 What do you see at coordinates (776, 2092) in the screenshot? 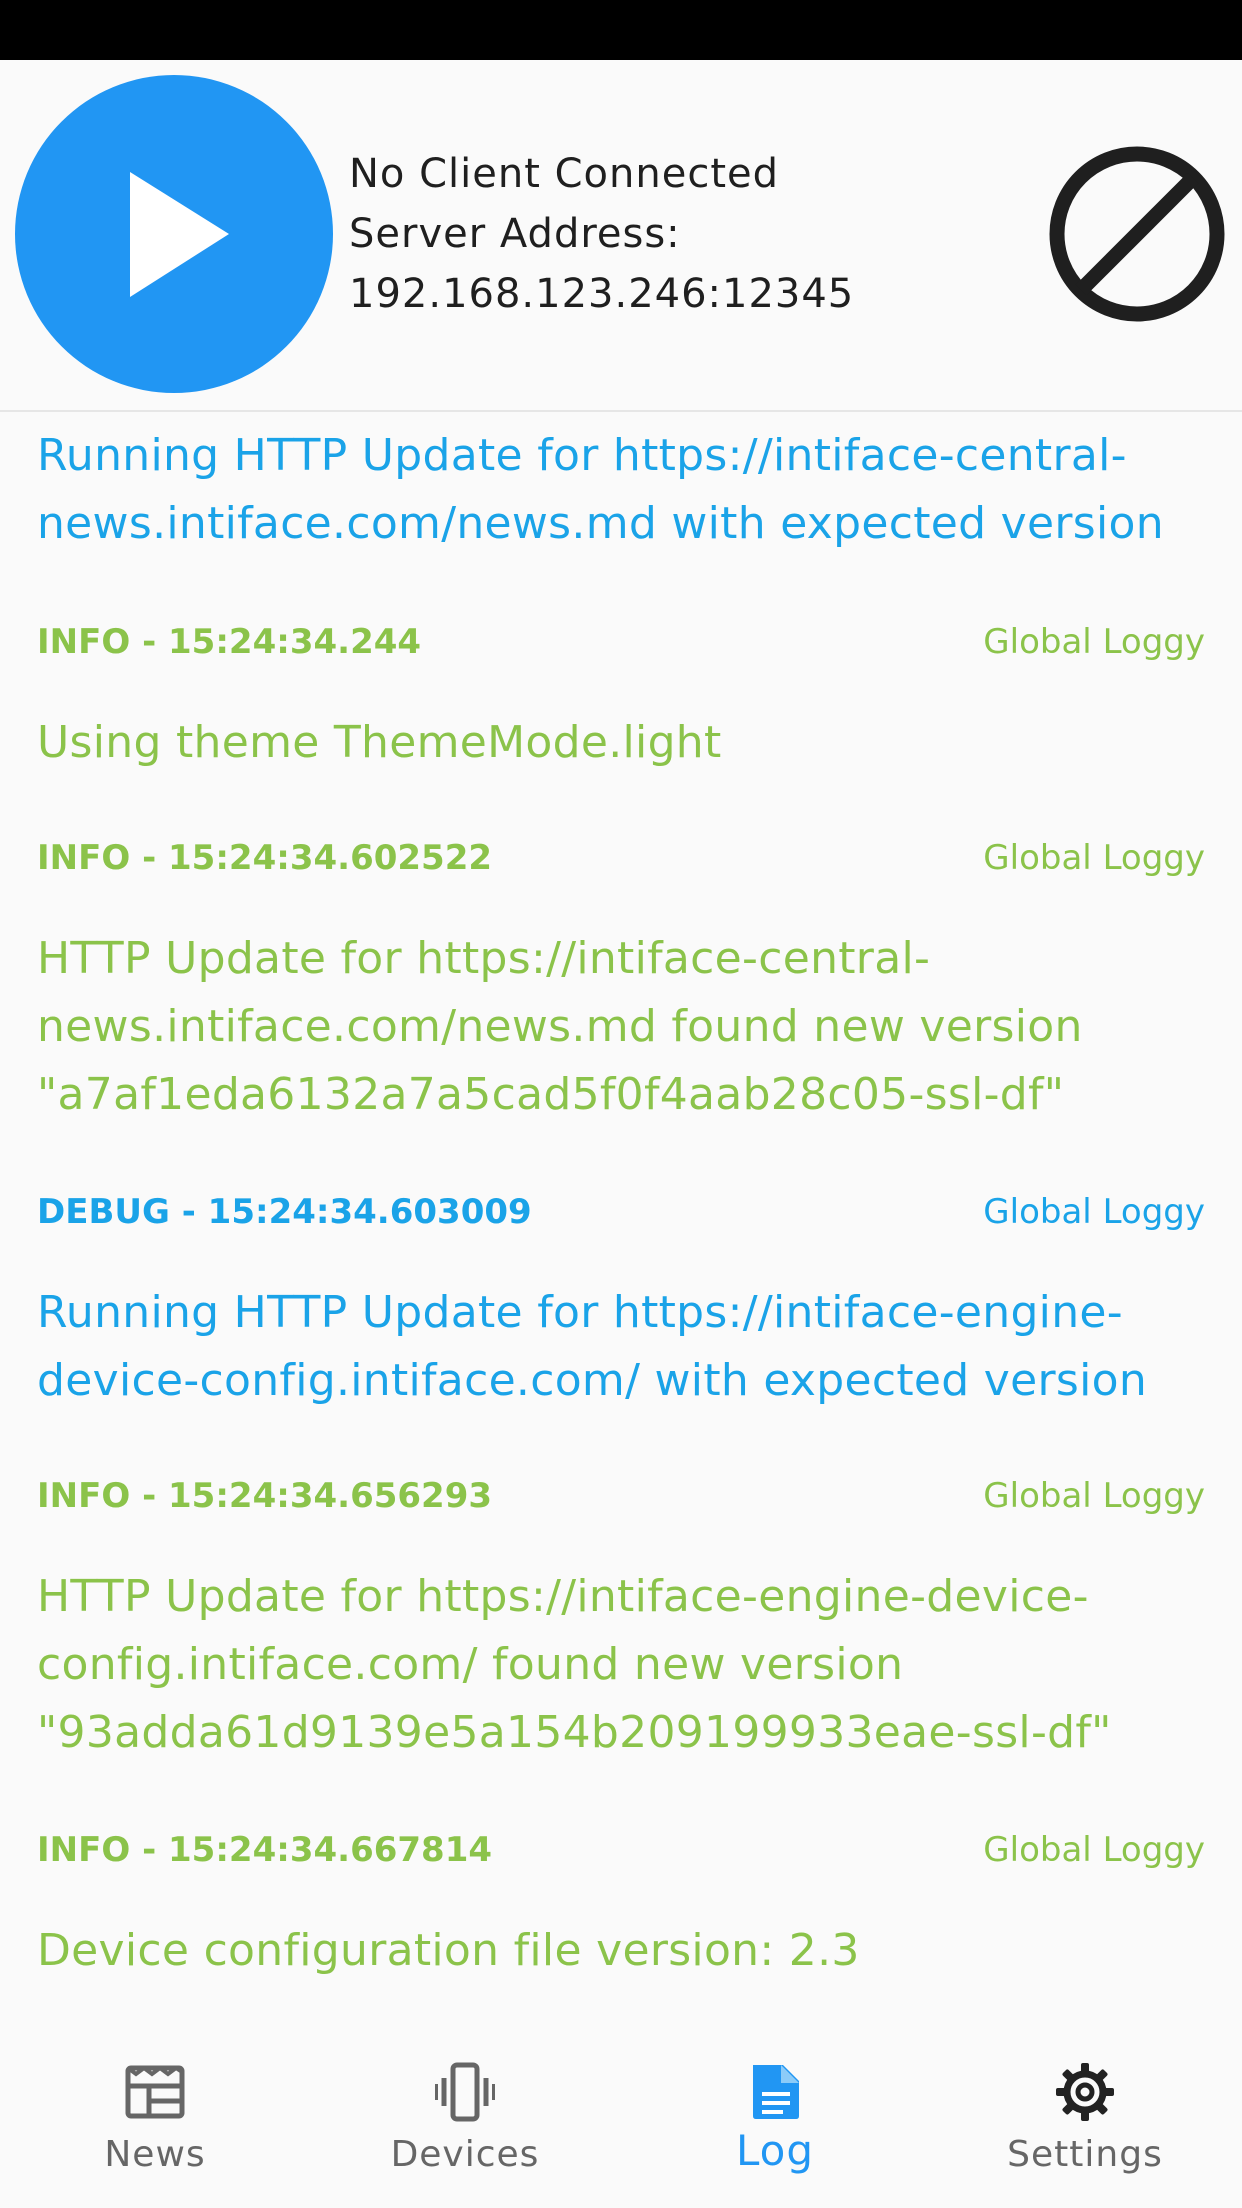
I see `document-icon` at bounding box center [776, 2092].